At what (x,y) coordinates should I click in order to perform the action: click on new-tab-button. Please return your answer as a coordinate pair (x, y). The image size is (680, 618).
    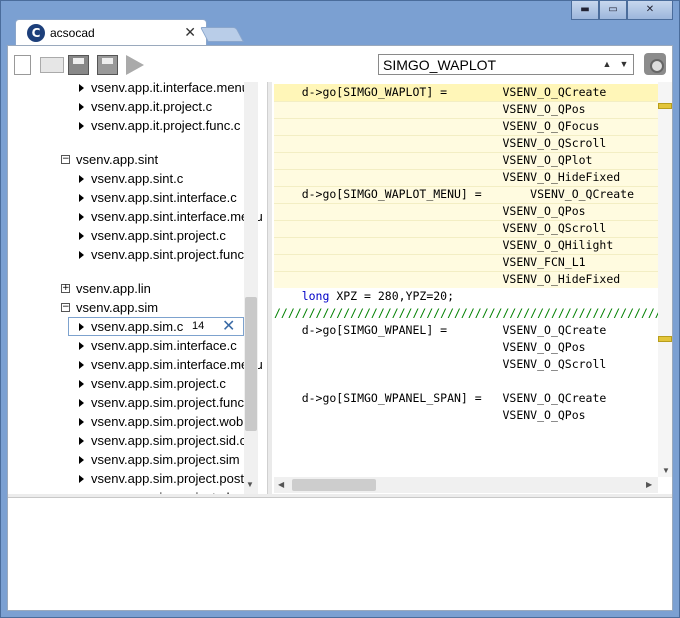
    Looking at the image, I should click on (222, 34).